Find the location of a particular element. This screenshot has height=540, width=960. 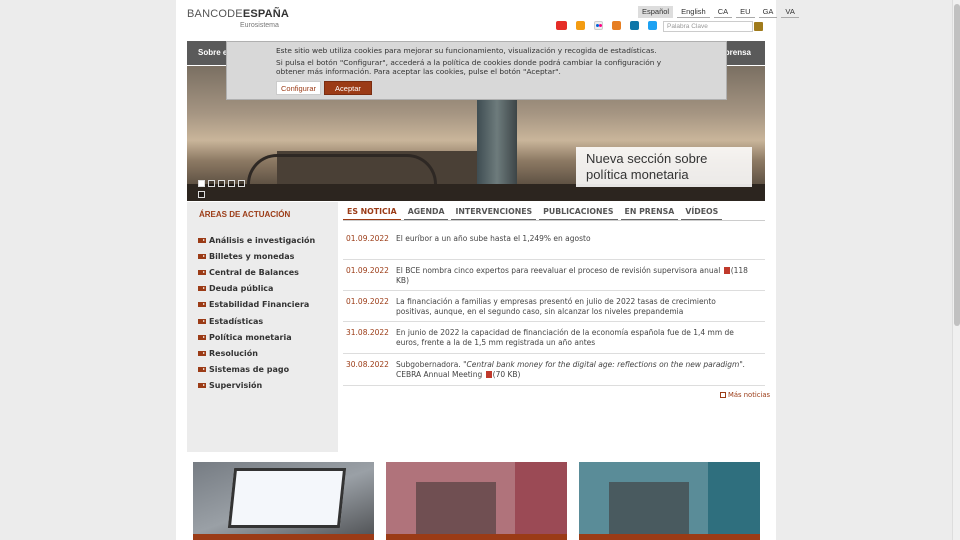

tab-es-noticia: ES NOTICIA is located at coordinates (372, 213).